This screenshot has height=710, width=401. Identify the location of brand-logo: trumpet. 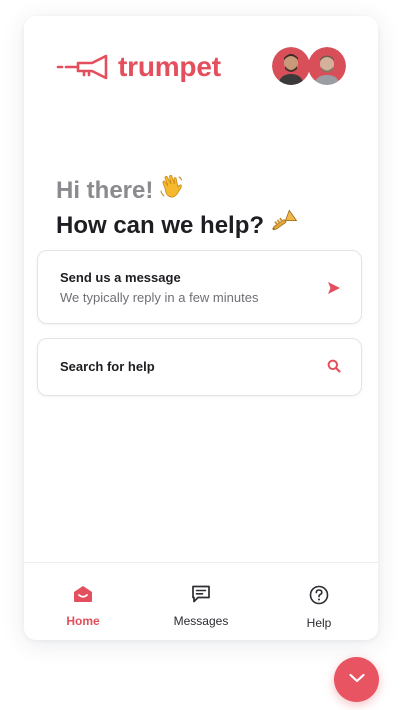
(138, 67).